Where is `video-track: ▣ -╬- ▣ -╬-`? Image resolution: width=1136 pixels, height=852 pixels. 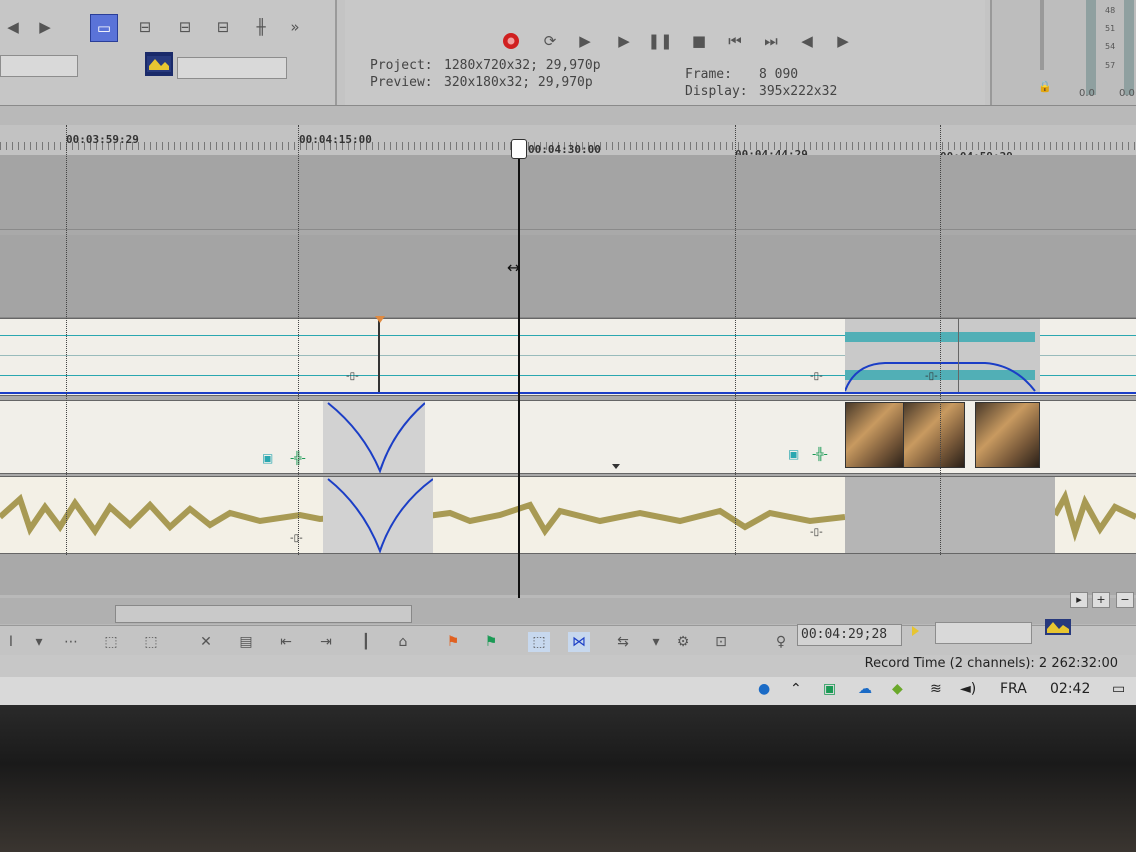
video-track: ▣ -╬- ▣ -╬- is located at coordinates (568, 437).